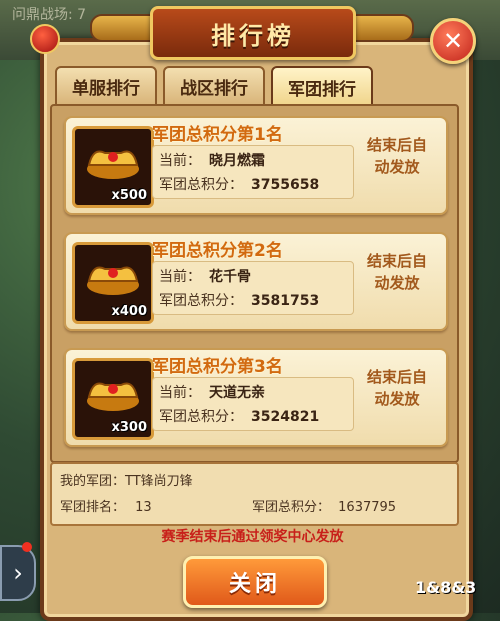 Image resolution: width=500 pixels, height=621 pixels. Describe the element at coordinates (205, 276) in the screenshot. I see `current-holder-line: 当前： 花千骨` at that location.